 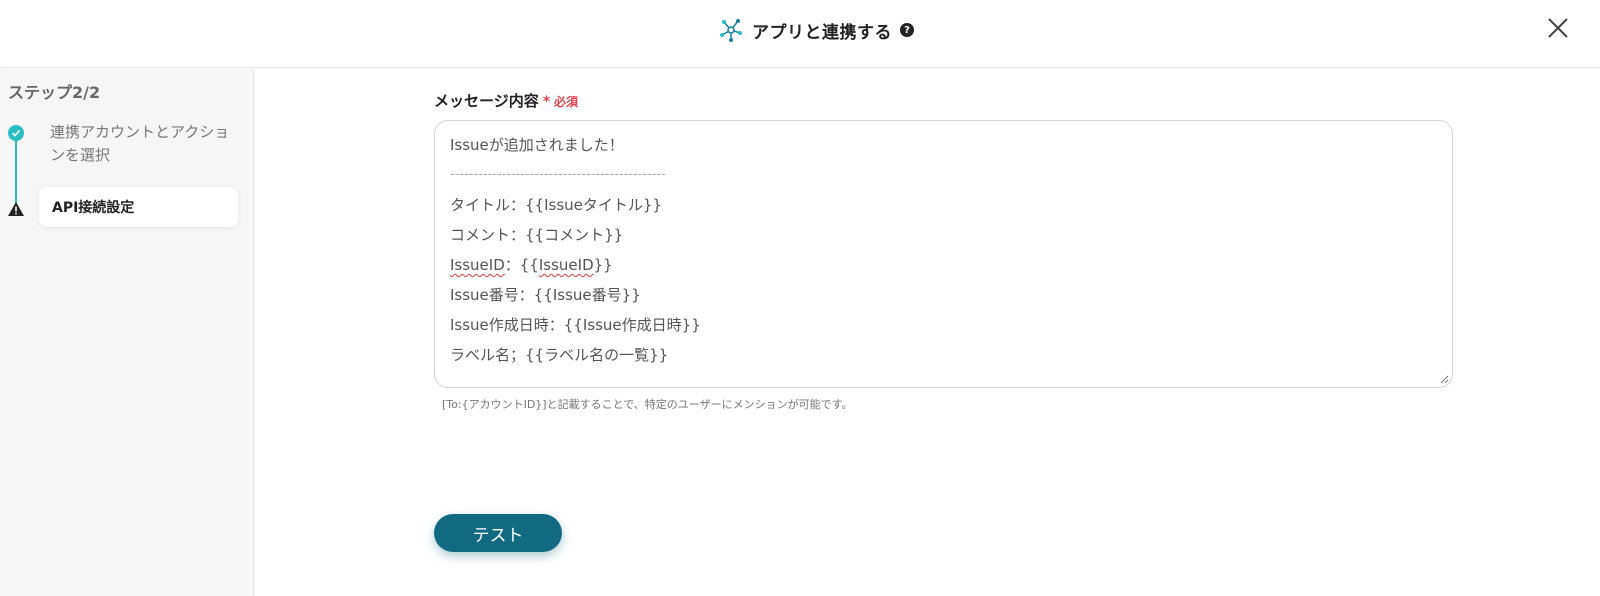 I want to click on message-line-issue-id: IssueID：{{IssueID}}, so click(x=943, y=265).